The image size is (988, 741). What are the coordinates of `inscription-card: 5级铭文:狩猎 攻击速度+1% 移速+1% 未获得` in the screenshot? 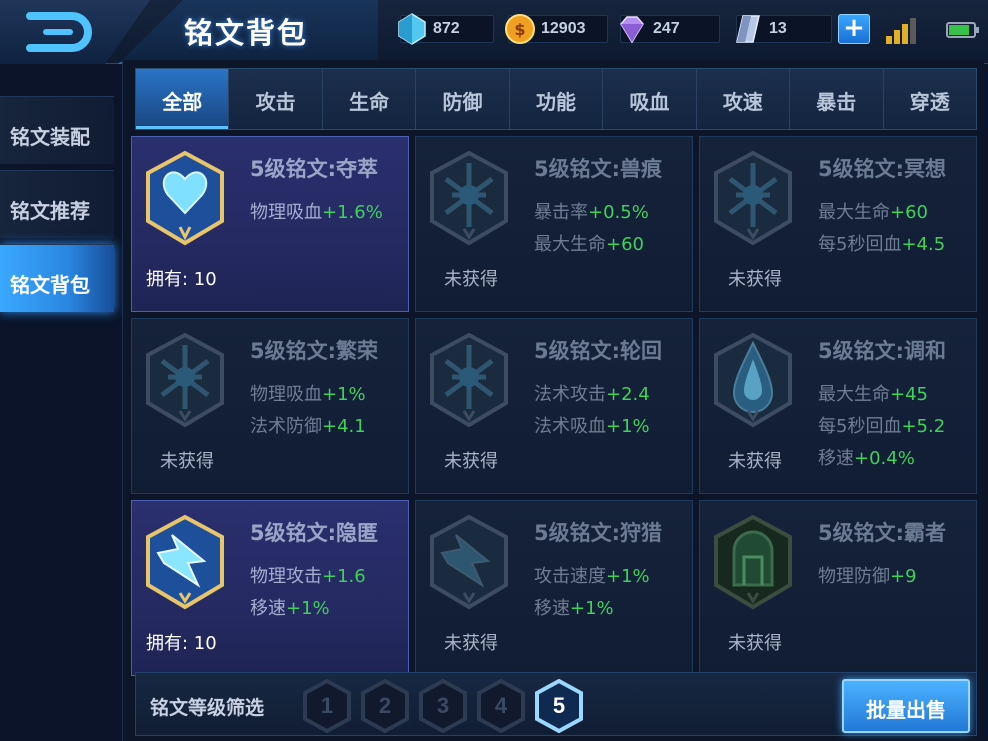 It's located at (554, 588).